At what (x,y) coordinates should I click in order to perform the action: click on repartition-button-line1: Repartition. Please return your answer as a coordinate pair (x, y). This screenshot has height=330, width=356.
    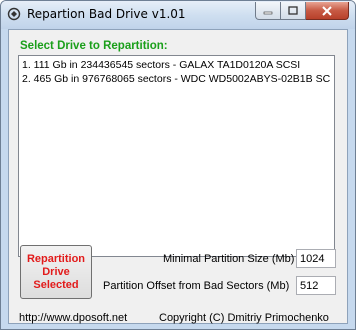
    Looking at the image, I should click on (56, 258).